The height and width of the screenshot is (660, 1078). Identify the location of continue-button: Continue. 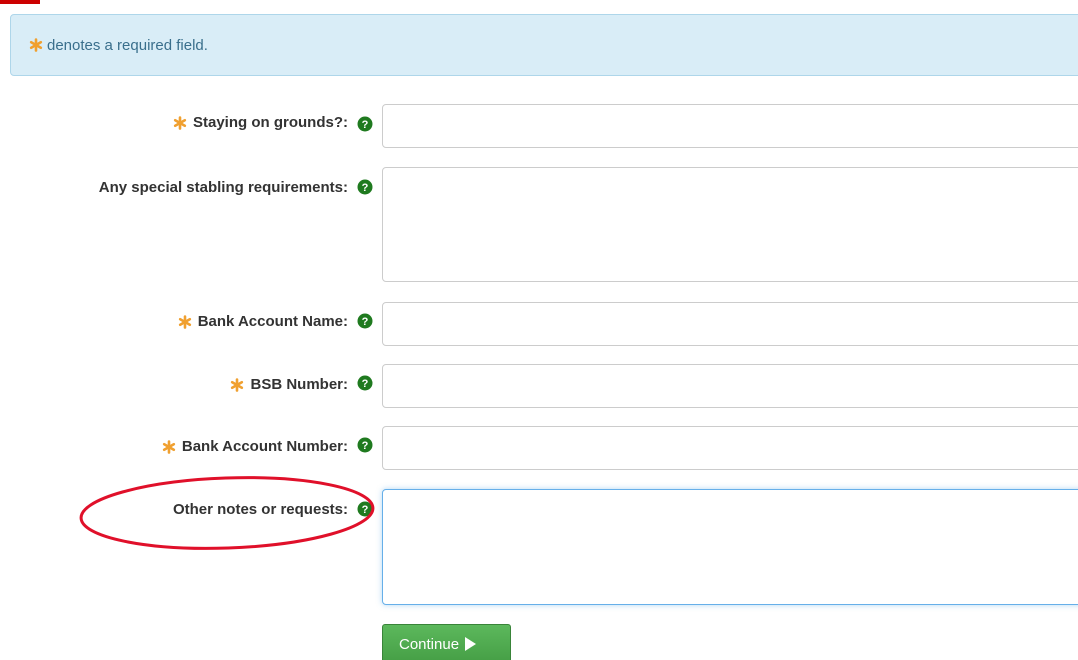
(446, 642).